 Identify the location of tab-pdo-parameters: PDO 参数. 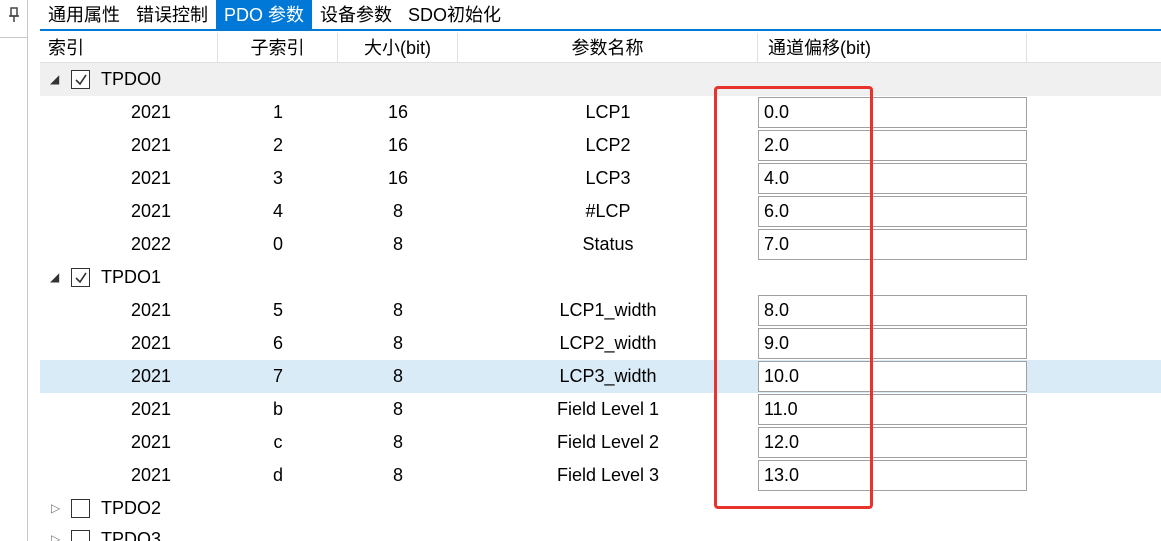
(264, 14).